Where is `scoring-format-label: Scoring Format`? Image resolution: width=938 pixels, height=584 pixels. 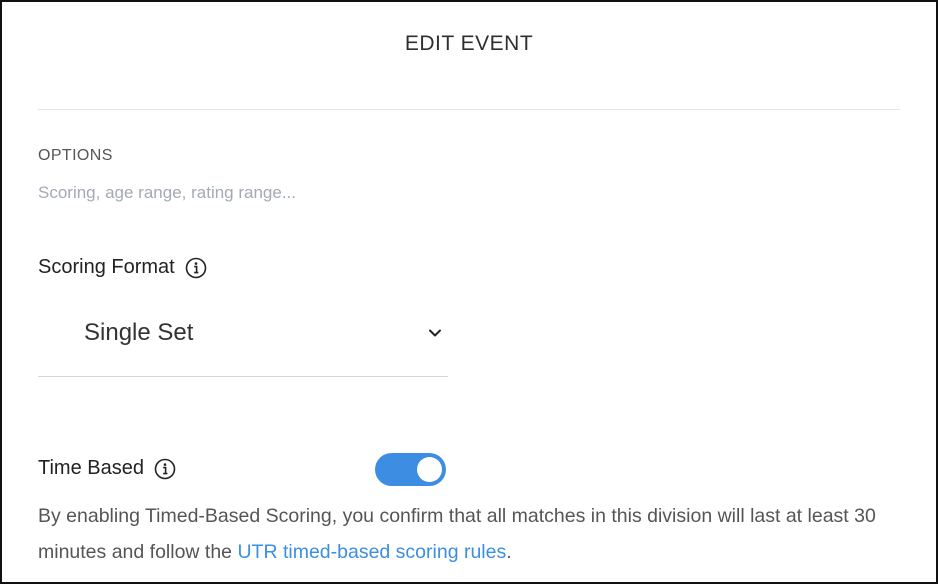 scoring-format-label: Scoring Format is located at coordinates (106, 267).